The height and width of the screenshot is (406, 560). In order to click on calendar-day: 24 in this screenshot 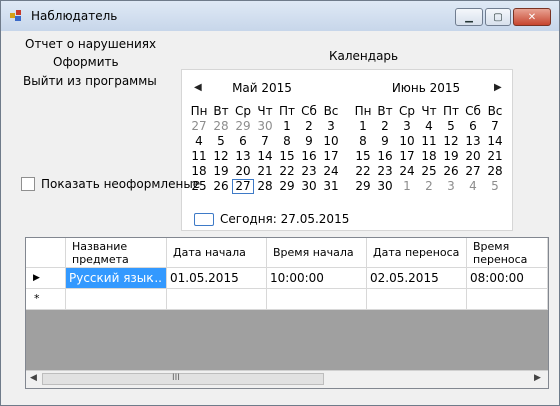, I will do `click(407, 171)`.